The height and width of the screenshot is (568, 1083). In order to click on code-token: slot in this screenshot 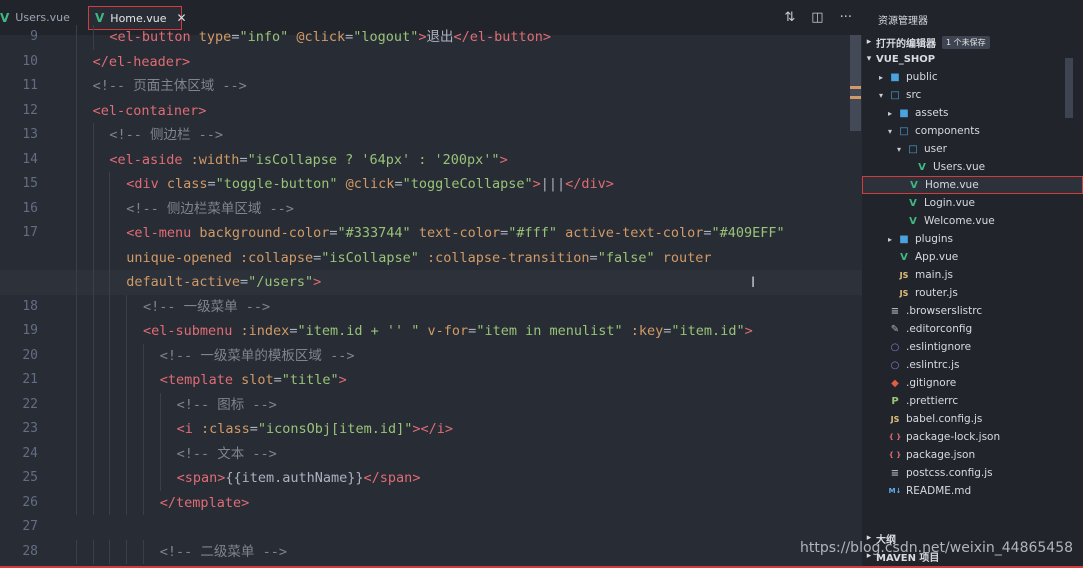, I will do `click(257, 380)`.